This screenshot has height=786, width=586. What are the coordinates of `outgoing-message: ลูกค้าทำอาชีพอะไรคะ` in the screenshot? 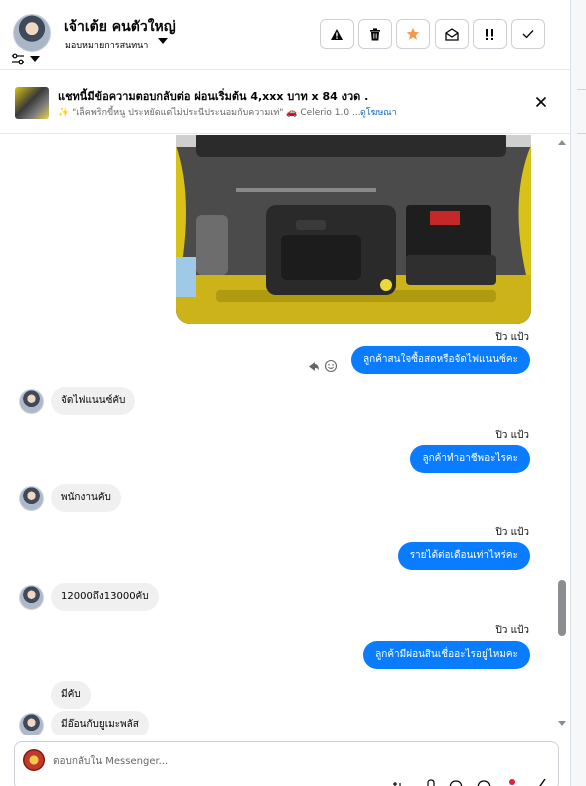 It's located at (470, 459).